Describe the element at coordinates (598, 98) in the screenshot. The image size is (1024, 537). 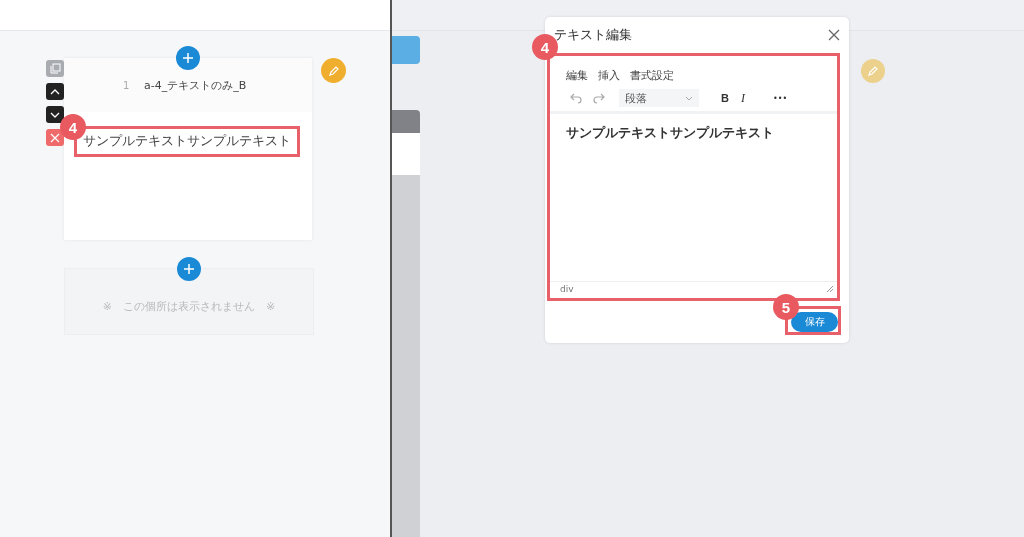
I see `redo-icon` at that location.